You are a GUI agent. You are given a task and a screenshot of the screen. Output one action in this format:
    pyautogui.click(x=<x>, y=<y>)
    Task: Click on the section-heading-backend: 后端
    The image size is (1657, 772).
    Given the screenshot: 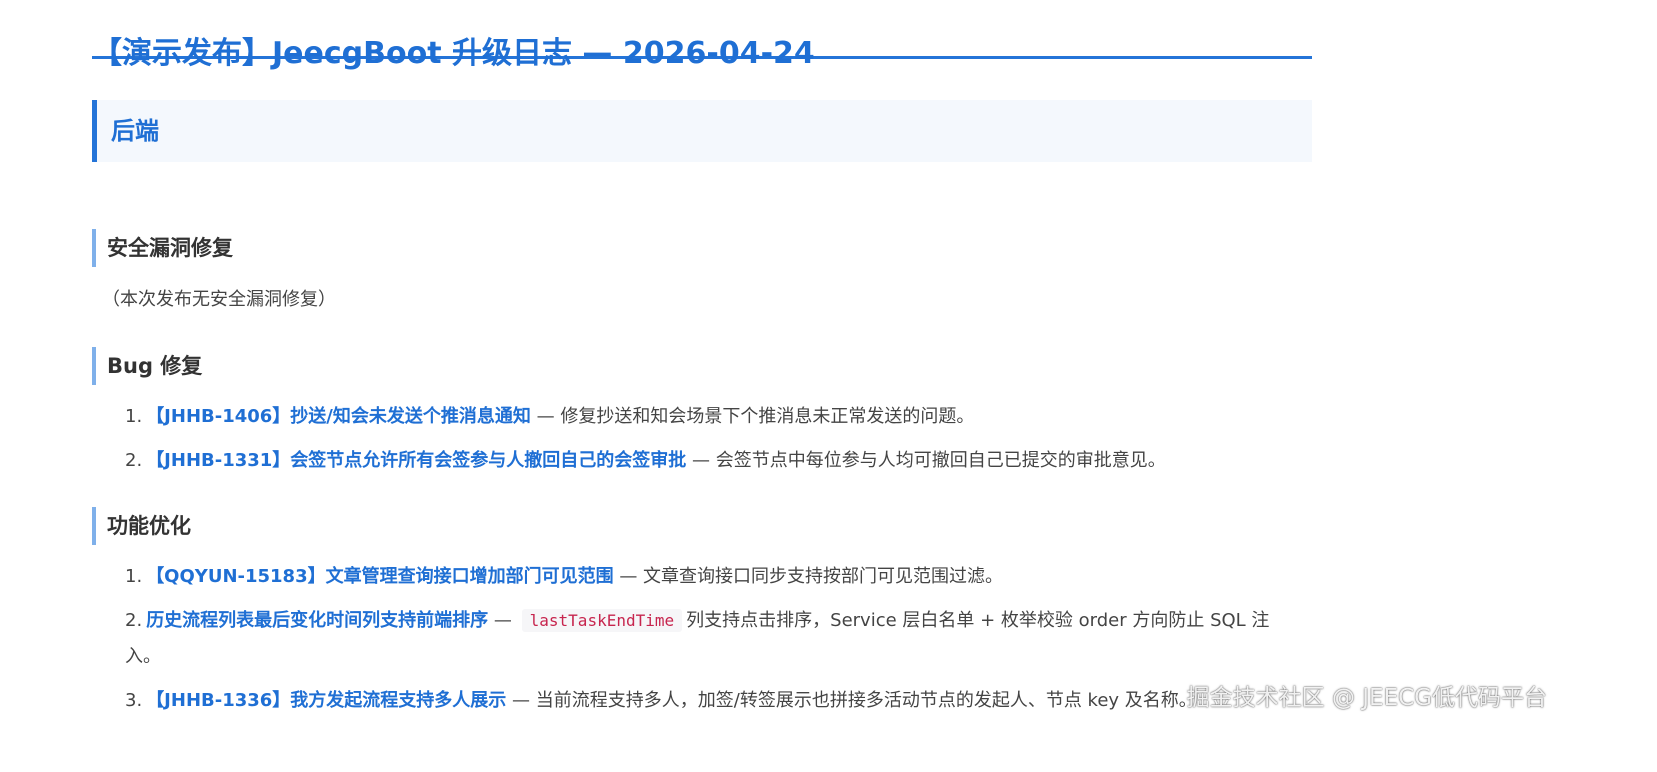 What is the action you would take?
    pyautogui.click(x=702, y=131)
    